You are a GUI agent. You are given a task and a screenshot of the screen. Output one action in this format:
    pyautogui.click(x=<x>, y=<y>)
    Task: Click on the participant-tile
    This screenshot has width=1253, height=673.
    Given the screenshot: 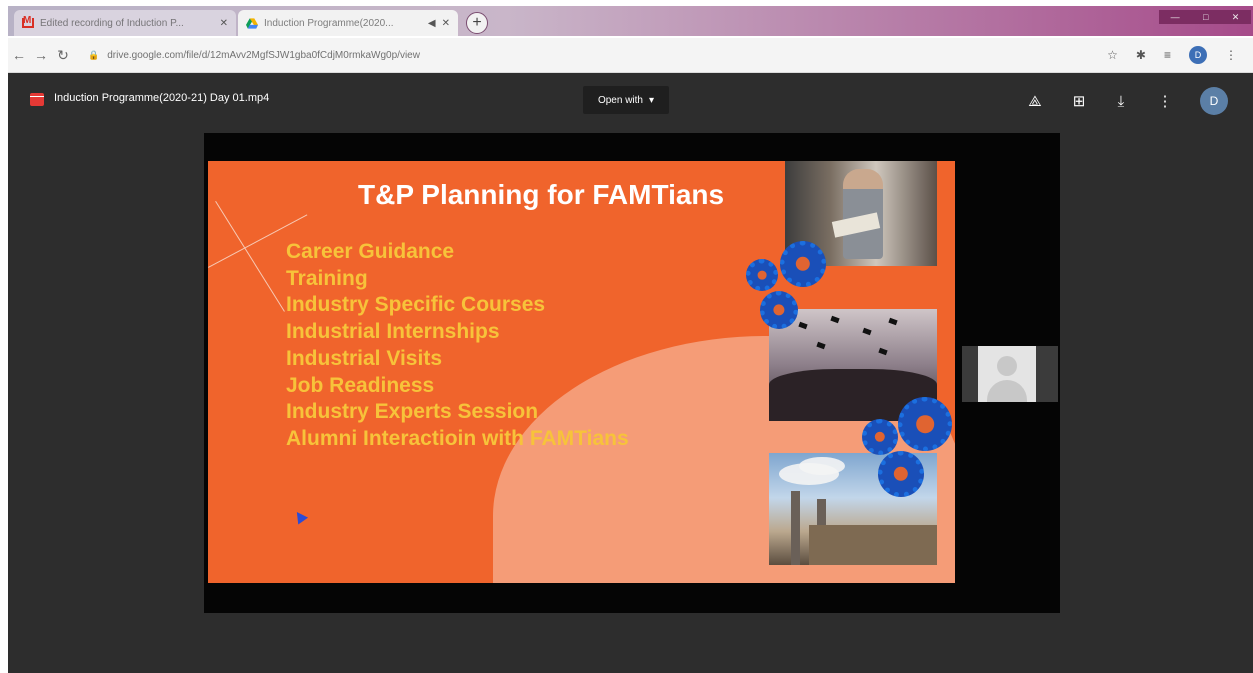 What is the action you would take?
    pyautogui.click(x=1010, y=374)
    